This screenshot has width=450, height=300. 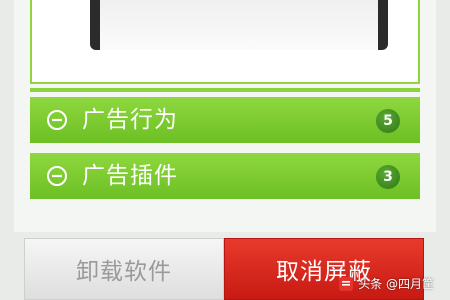 What do you see at coordinates (130, 120) in the screenshot?
I see `section-label: 广告行为` at bounding box center [130, 120].